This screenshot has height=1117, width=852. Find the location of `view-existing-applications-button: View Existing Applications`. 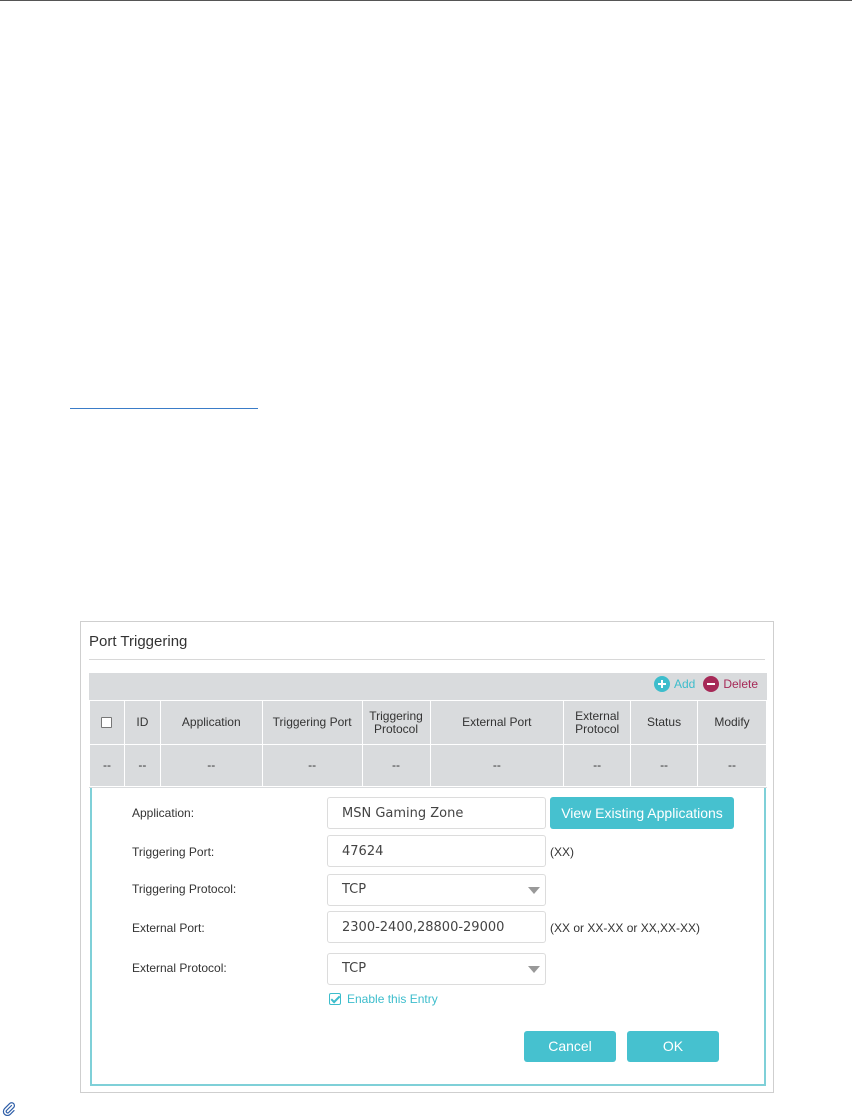

view-existing-applications-button: View Existing Applications is located at coordinates (642, 813).